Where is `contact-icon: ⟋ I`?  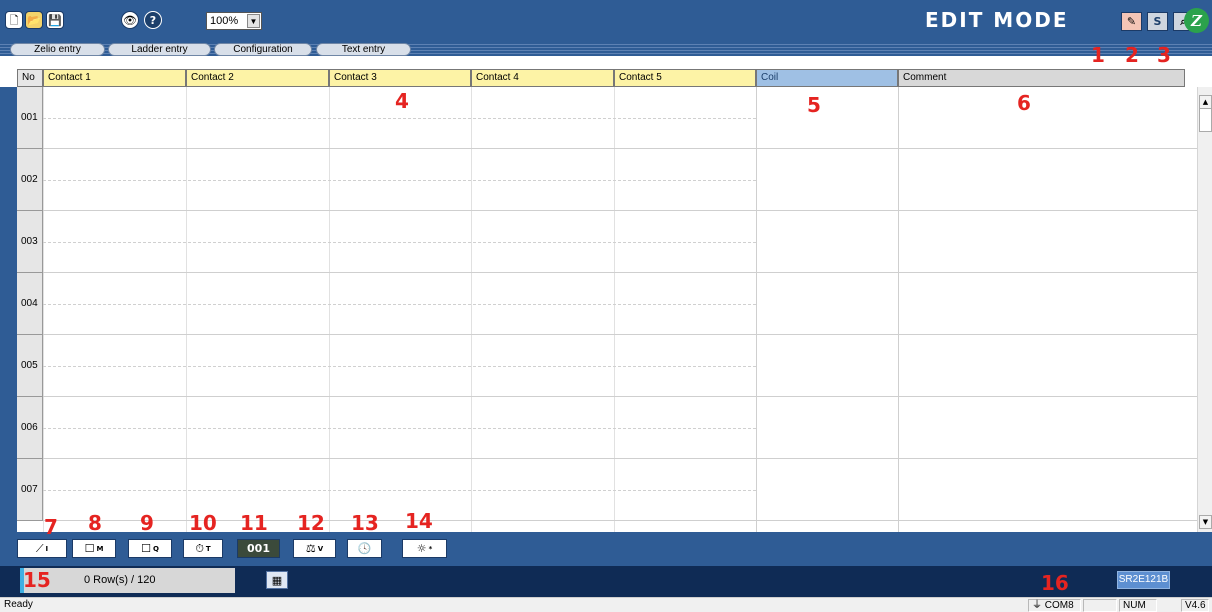 contact-icon: ⟋ I is located at coordinates (42, 548).